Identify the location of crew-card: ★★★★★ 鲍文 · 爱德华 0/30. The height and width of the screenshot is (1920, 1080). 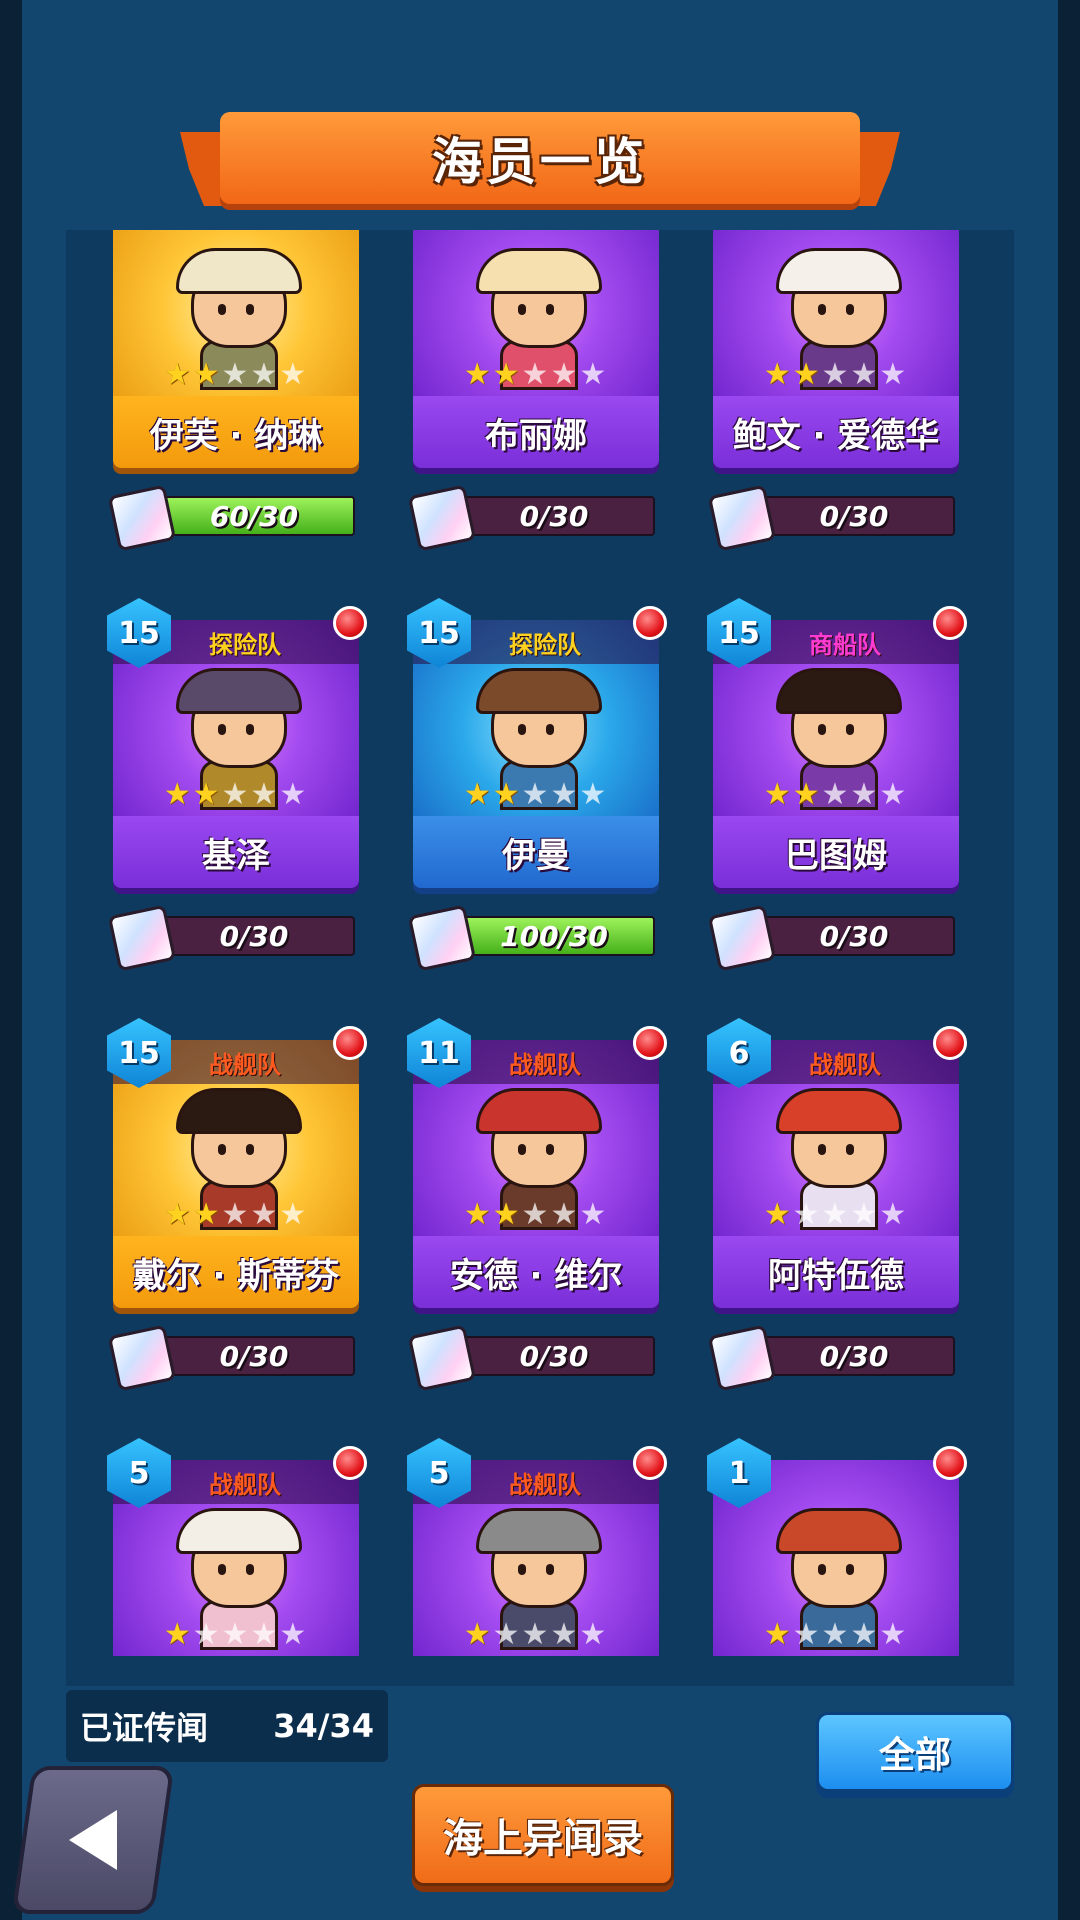
(833, 391).